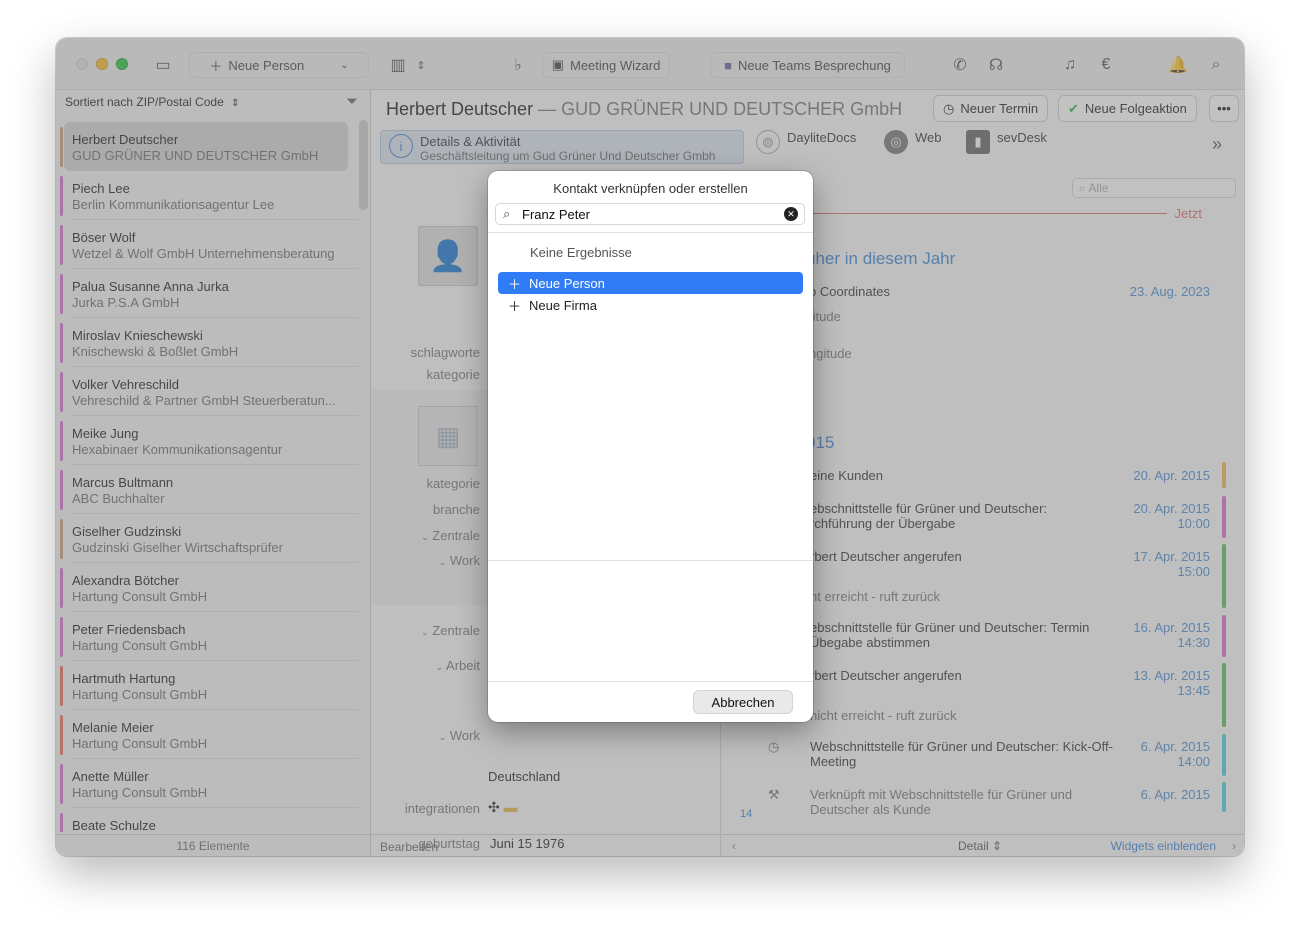  I want to click on new-company-option-label: Neue Firma, so click(563, 305).